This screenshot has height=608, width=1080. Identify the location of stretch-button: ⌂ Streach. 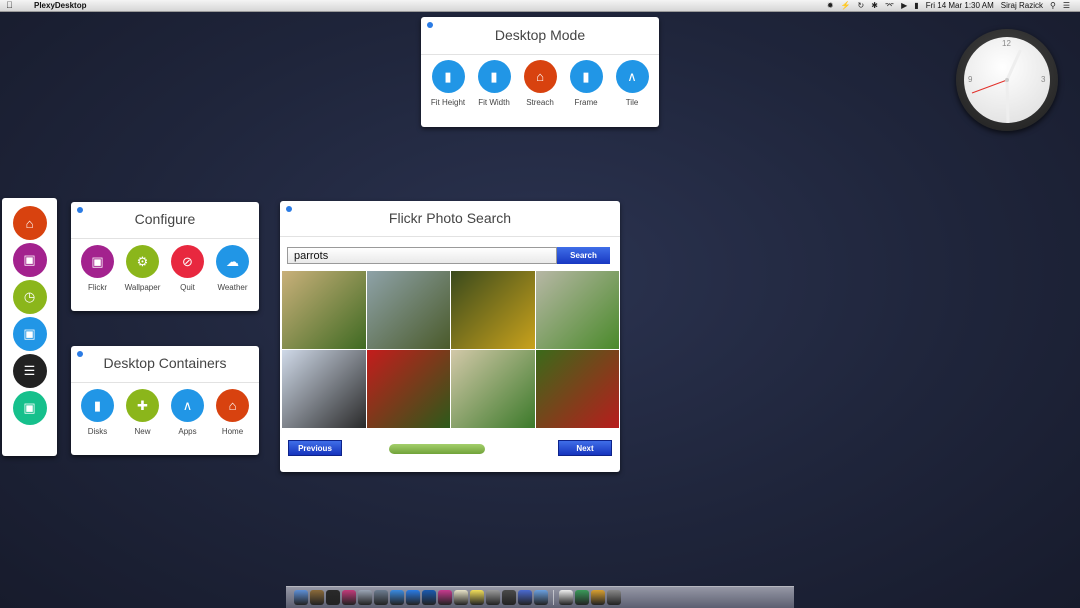
(540, 83).